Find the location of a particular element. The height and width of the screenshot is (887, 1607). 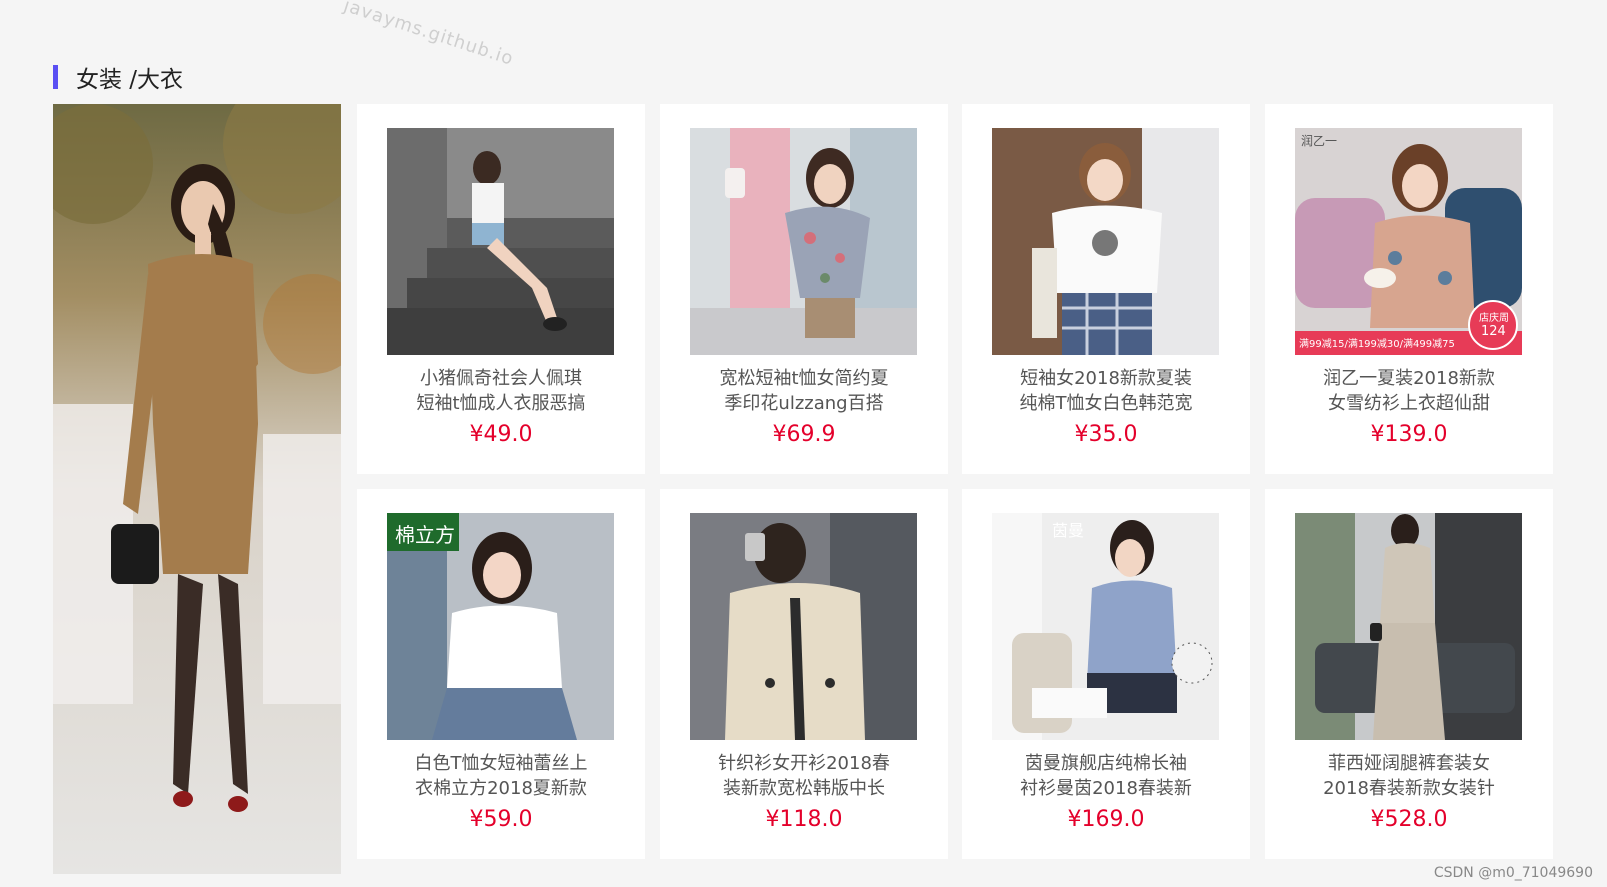

product-image: 棉立方 is located at coordinates (500, 626).